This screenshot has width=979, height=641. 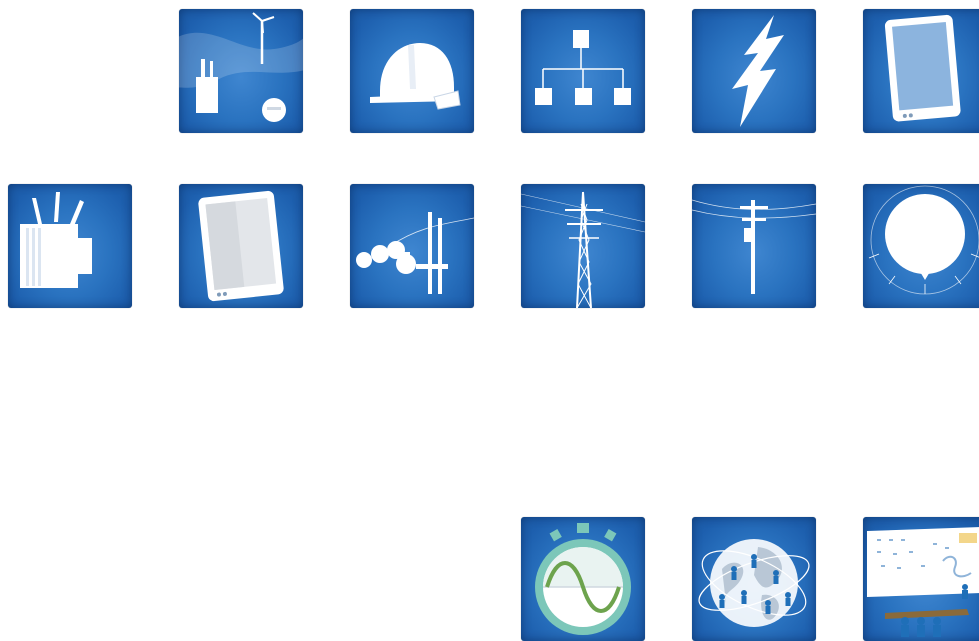 What do you see at coordinates (412, 71) in the screenshot?
I see `hard-hat-icon` at bounding box center [412, 71].